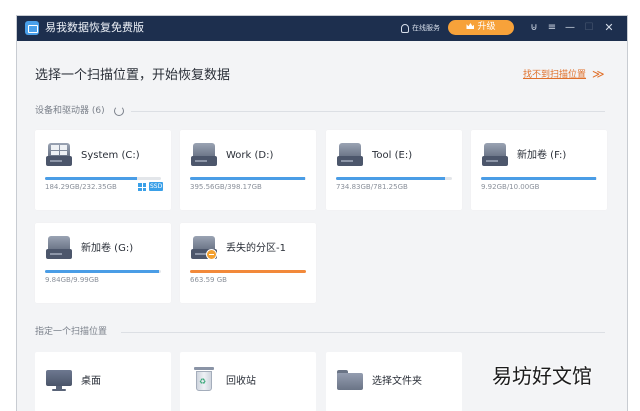 The height and width of the screenshot is (411, 640). Describe the element at coordinates (570, 28) in the screenshot. I see `minimize-icon: —` at that location.